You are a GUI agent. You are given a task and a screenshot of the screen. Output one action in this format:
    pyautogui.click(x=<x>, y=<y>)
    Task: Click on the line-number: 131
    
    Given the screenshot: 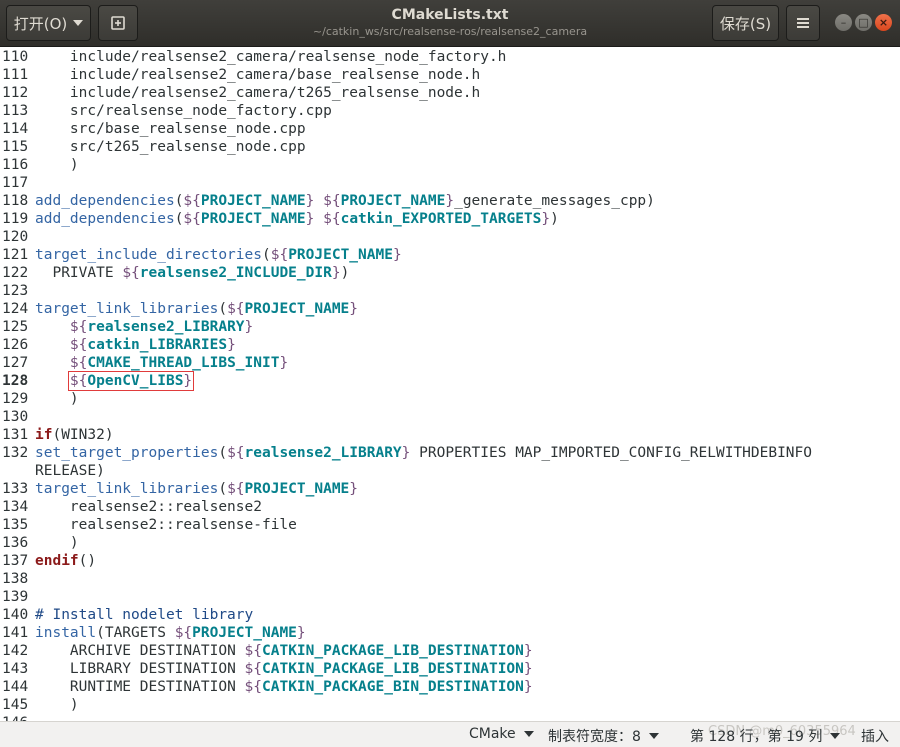 What is the action you would take?
    pyautogui.click(x=15, y=435)
    